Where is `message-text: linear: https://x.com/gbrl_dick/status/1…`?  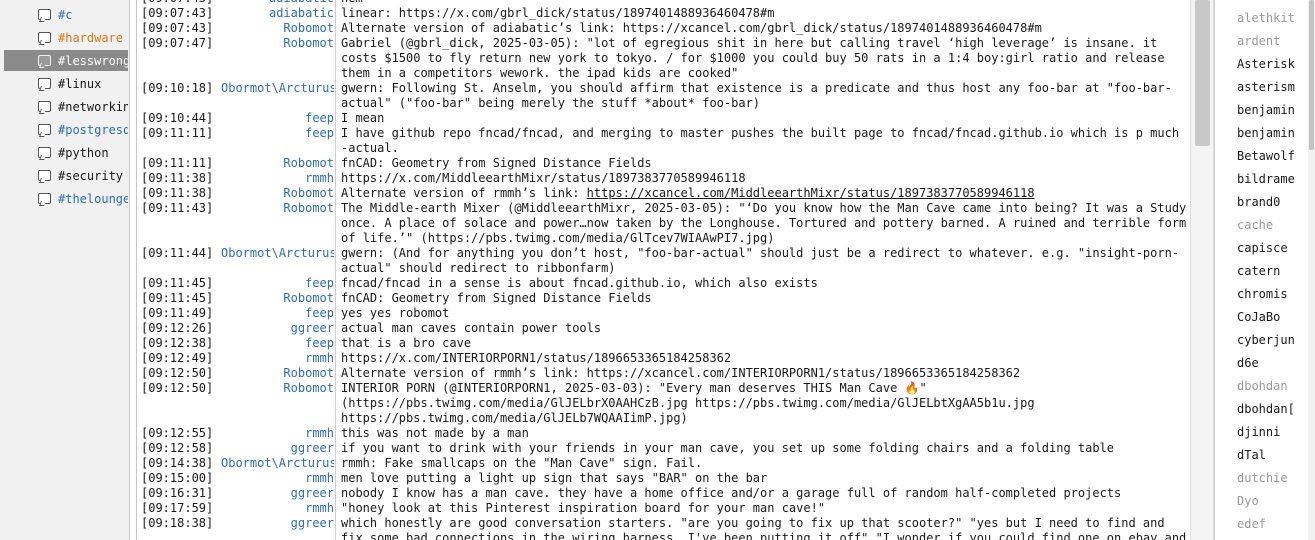 message-text: linear: https://x.com/gbrl_dick/status/1… is located at coordinates (765, 13).